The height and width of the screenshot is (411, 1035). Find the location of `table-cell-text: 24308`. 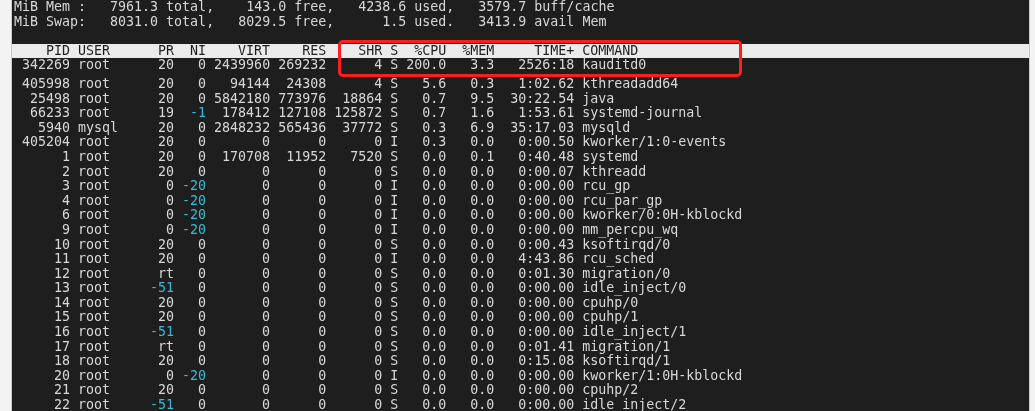

table-cell-text: 24308 is located at coordinates (306, 84).